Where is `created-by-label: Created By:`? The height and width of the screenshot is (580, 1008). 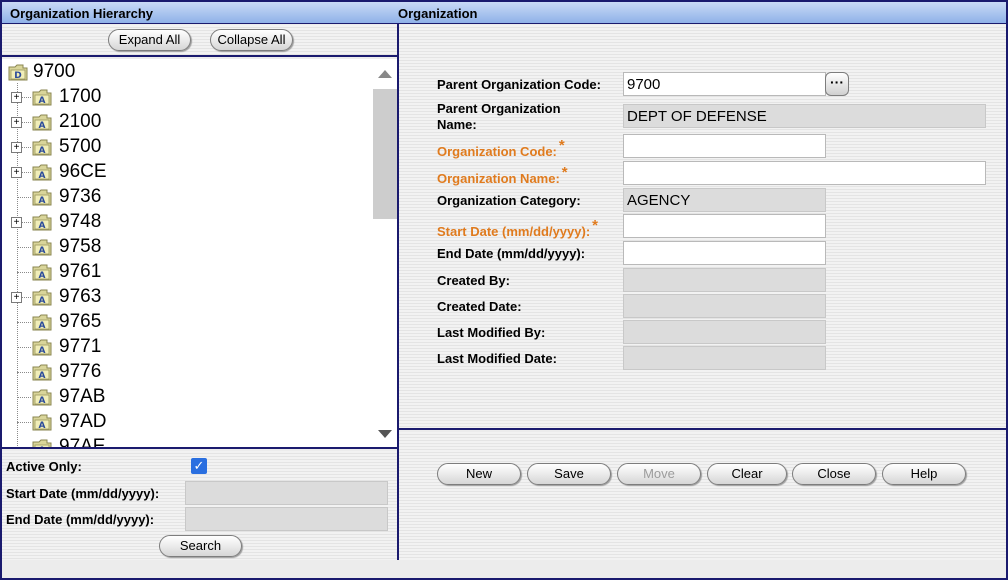
created-by-label: Created By: is located at coordinates (473, 280).